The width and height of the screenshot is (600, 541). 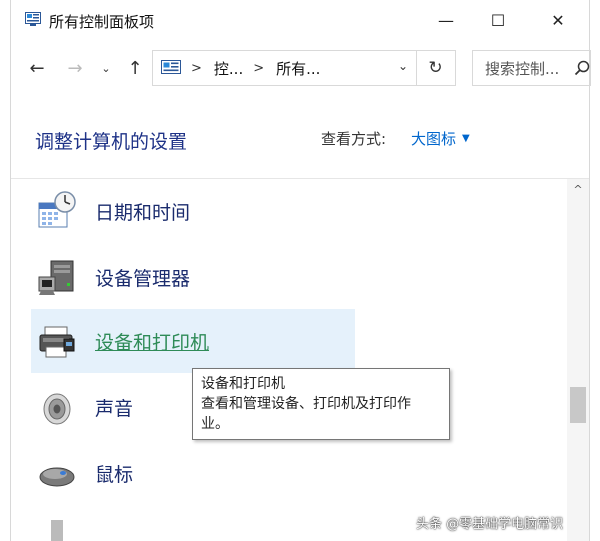 I want to click on watermark: 头条 @零基础学电脑常识, so click(x=490, y=524).